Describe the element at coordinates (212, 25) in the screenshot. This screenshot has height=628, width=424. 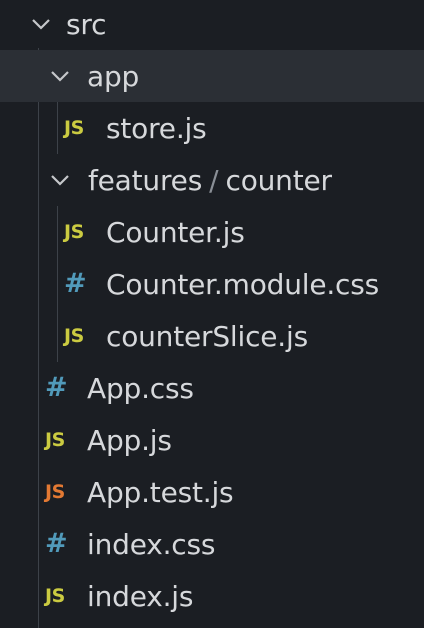
I see `folder-src: src` at that location.